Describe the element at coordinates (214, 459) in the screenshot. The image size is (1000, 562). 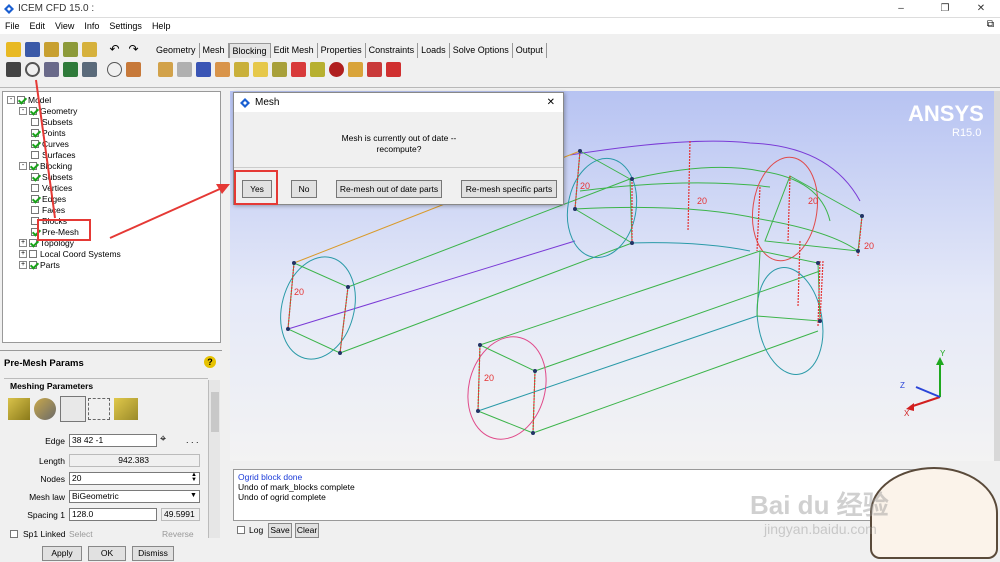
I see `panel-scrollbar` at that location.